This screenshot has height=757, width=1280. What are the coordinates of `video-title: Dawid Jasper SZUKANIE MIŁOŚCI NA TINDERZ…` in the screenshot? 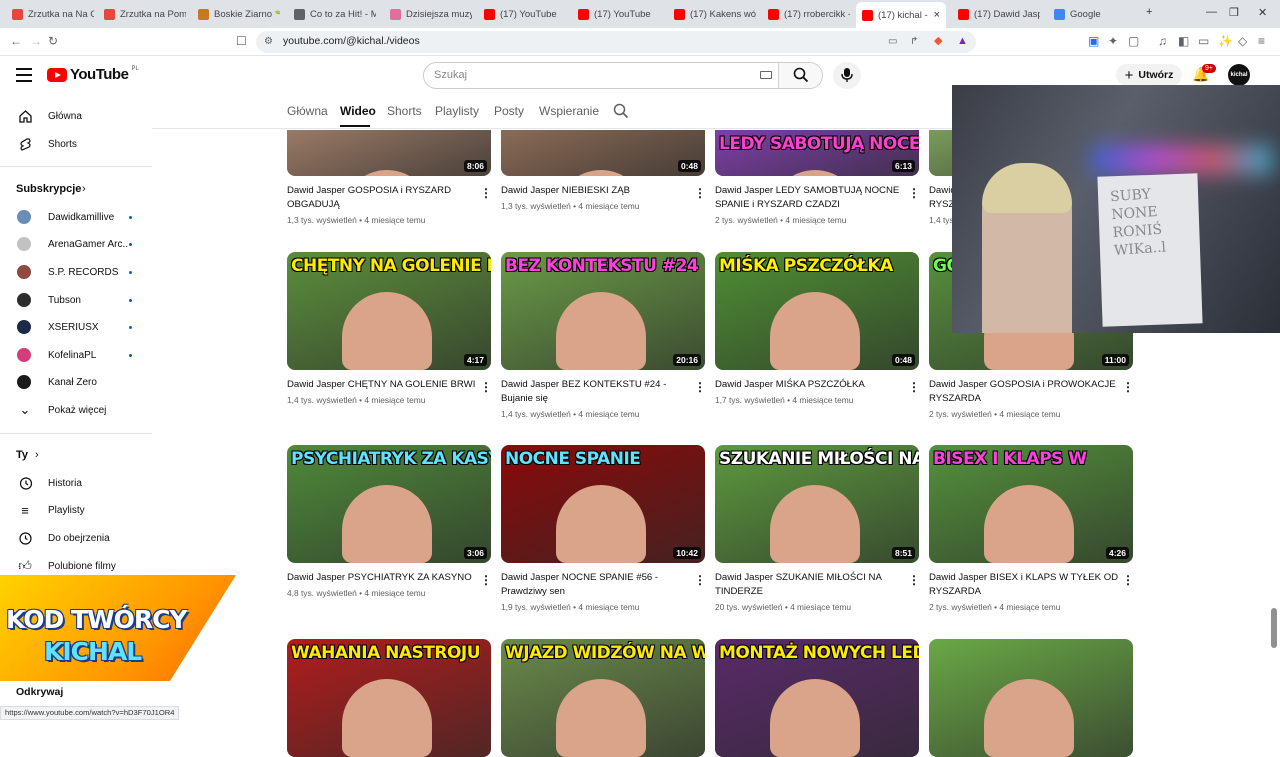 It's located at (810, 585).